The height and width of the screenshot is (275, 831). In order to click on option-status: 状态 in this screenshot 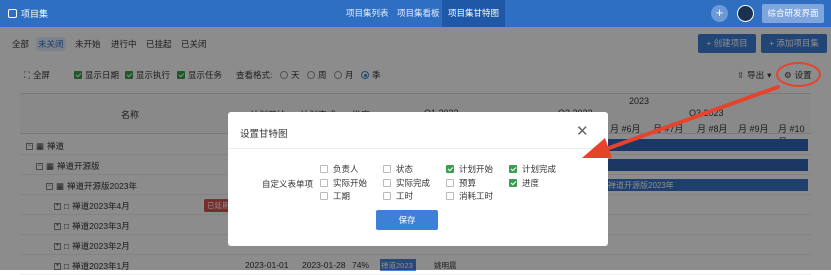, I will do `click(398, 169)`.